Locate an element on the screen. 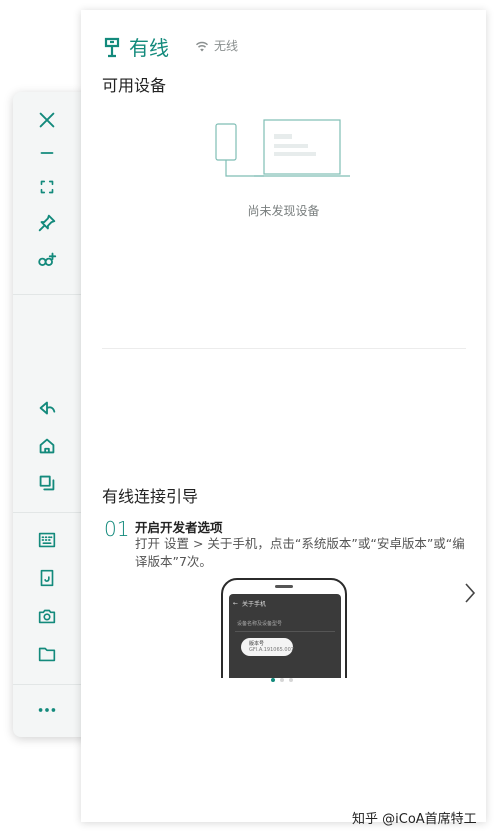 The height and width of the screenshot is (838, 499). phone-preview-pill-value: GFI.A.191065.007 is located at coordinates (271, 650).